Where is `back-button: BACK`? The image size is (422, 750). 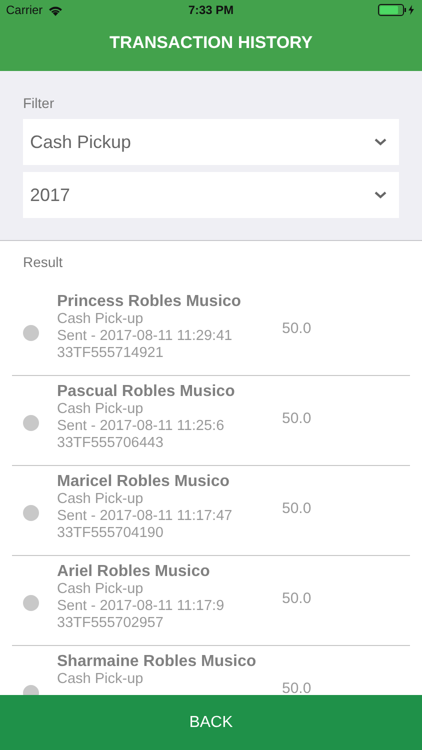
back-button: BACK is located at coordinates (211, 722).